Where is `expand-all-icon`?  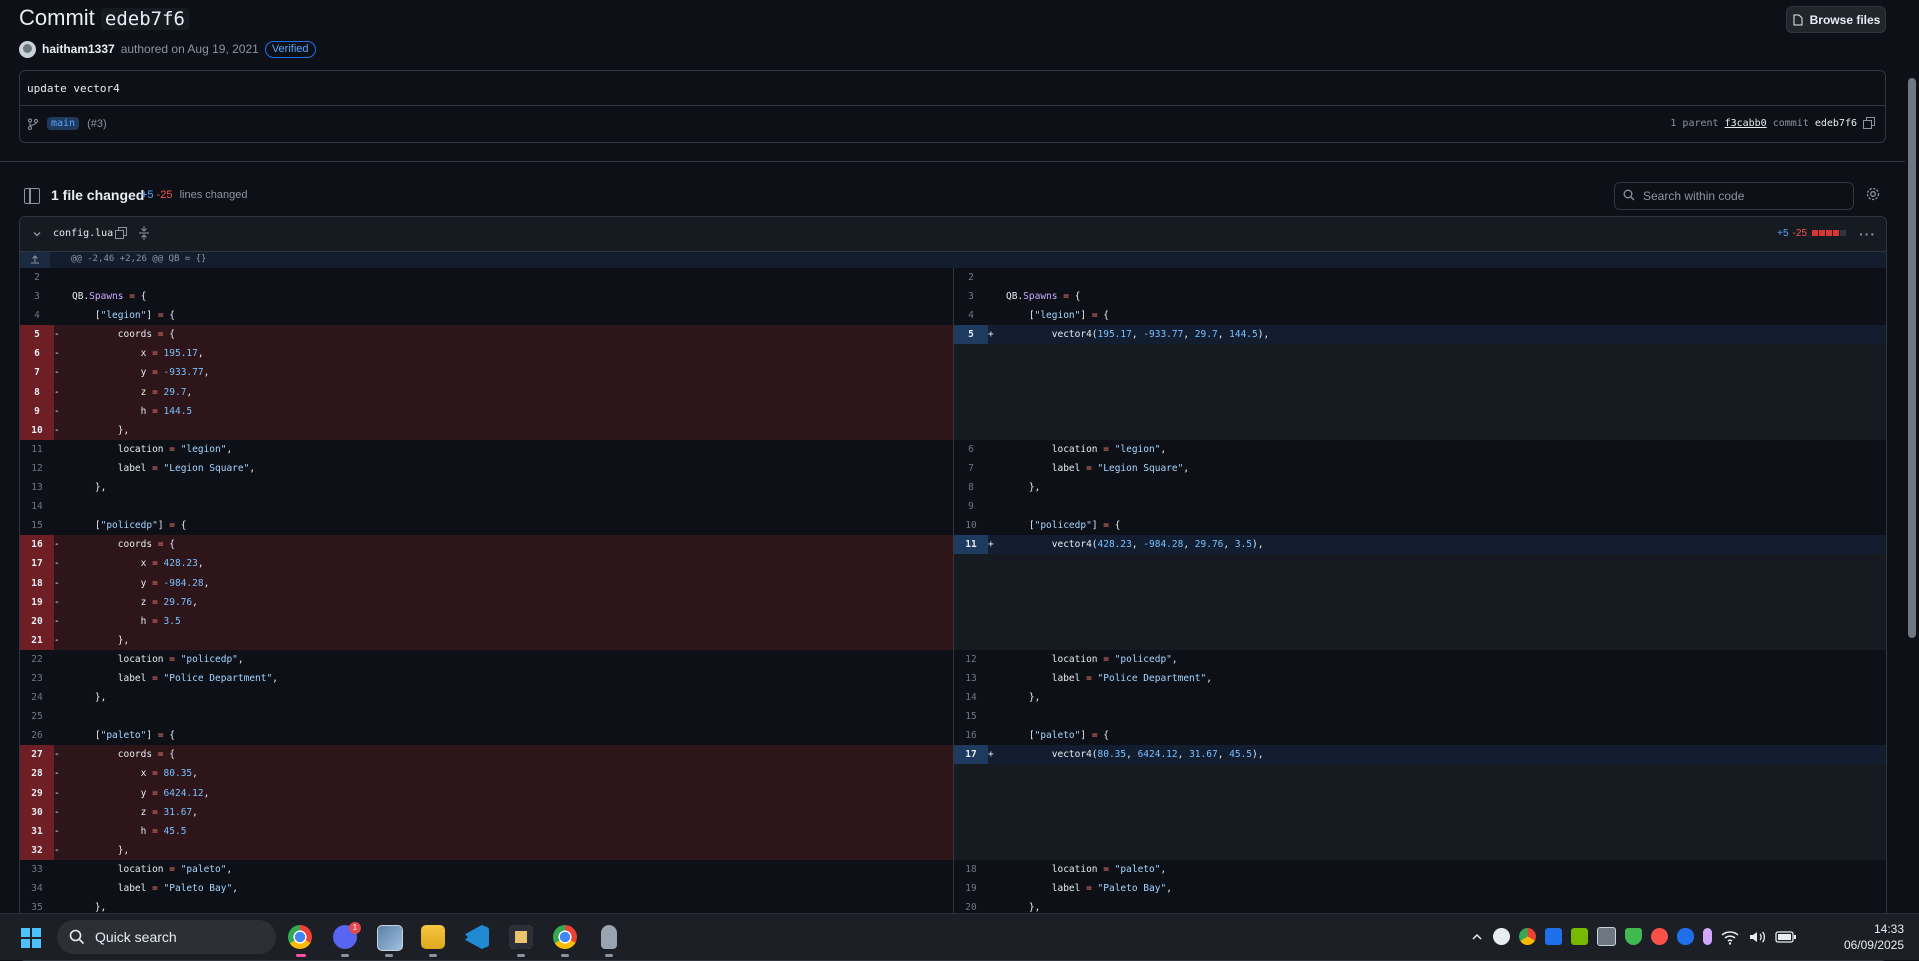 expand-all-icon is located at coordinates (144, 233).